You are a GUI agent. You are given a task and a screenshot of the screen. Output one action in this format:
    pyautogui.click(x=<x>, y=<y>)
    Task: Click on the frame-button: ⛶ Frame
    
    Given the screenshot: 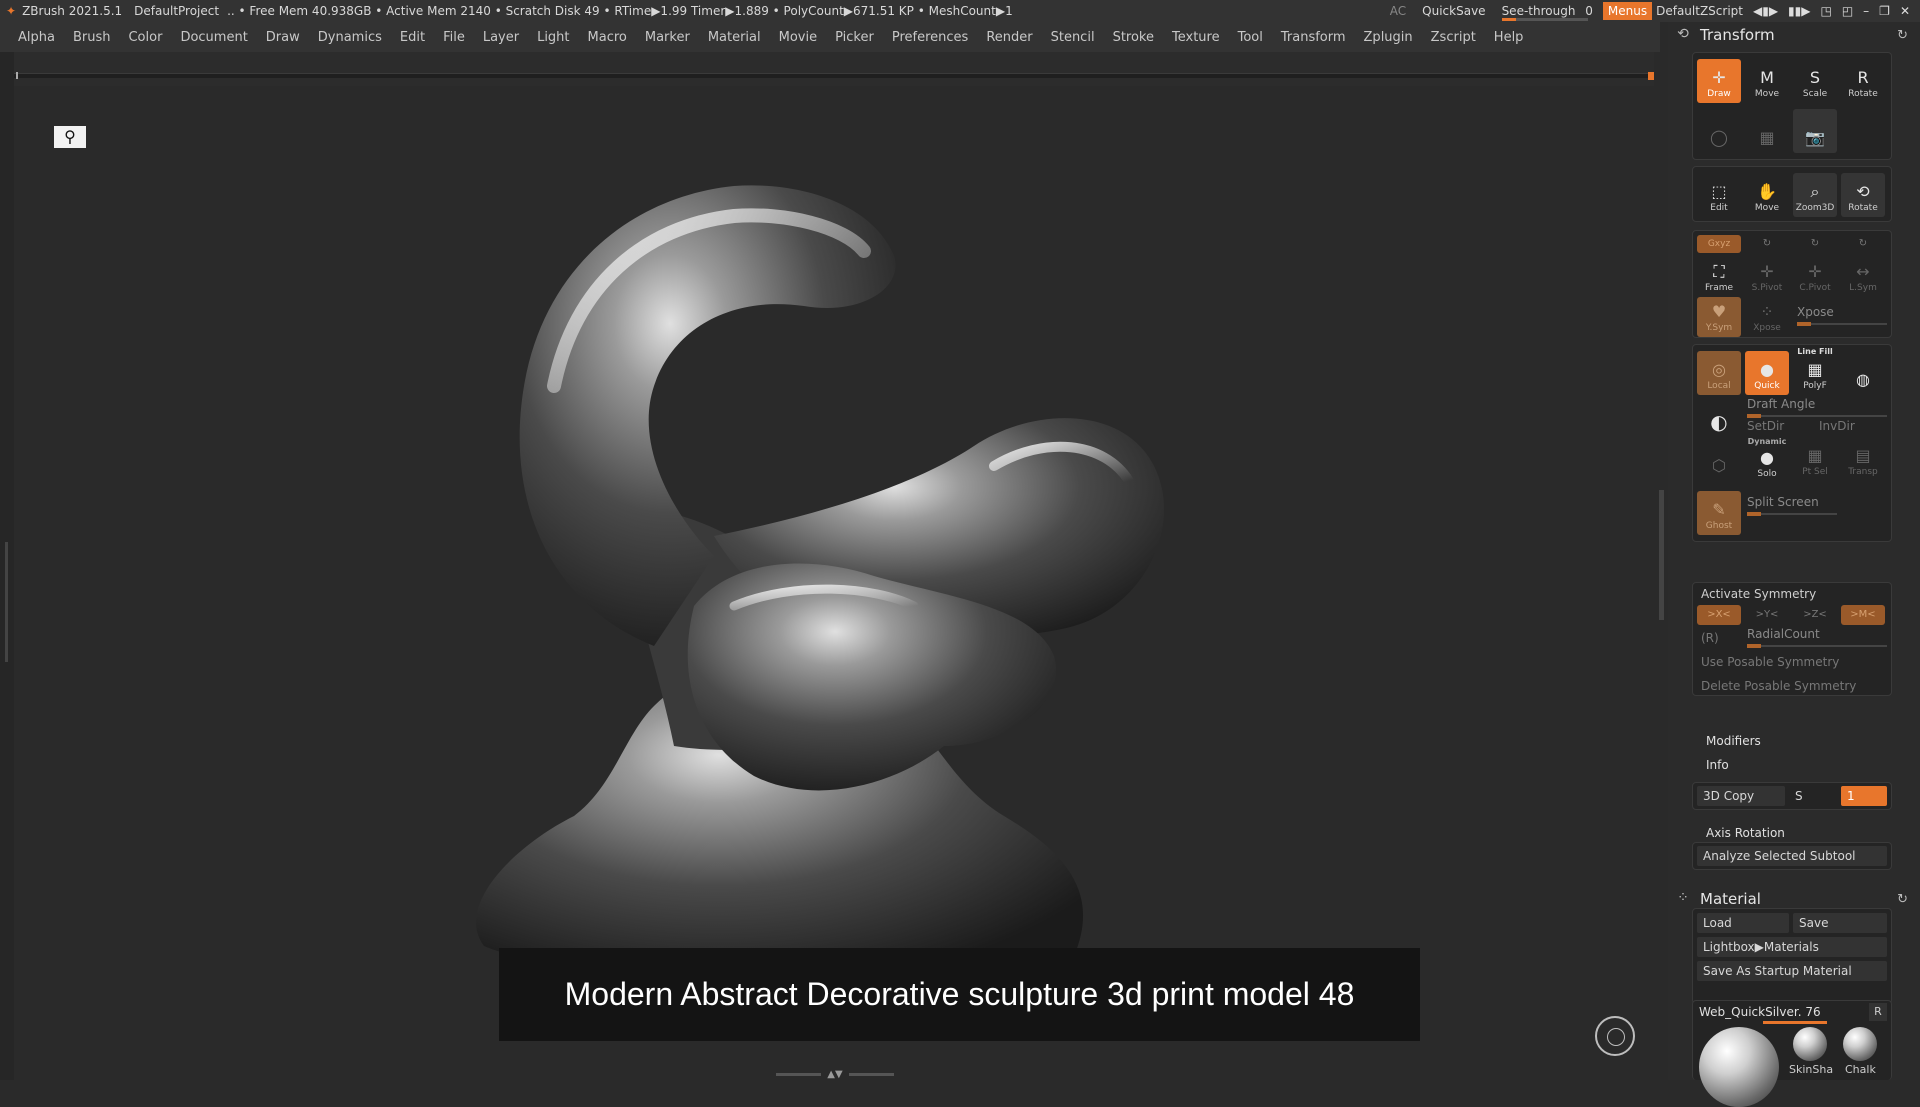 What is the action you would take?
    pyautogui.click(x=1719, y=277)
    